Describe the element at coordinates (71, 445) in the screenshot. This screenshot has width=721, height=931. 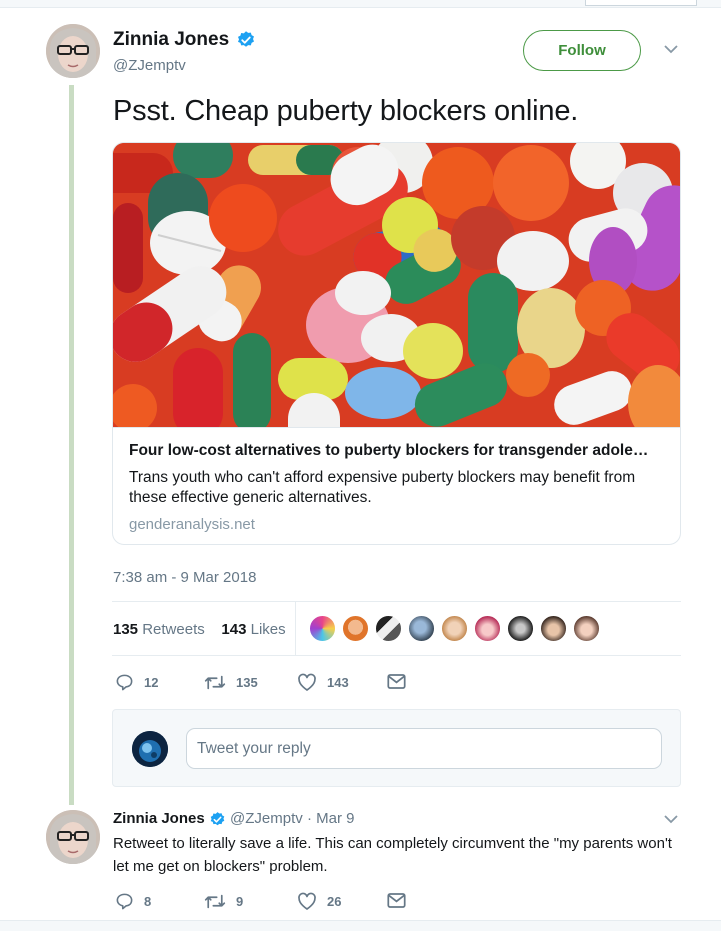
I see `thread-connector` at that location.